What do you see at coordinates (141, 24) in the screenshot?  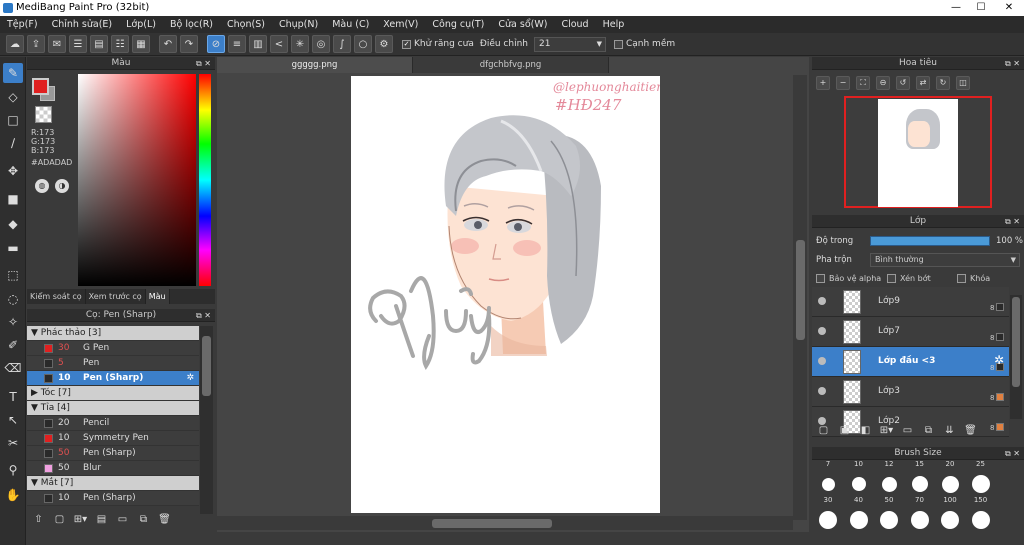 I see `menu-layer: Lớp(L)` at bounding box center [141, 24].